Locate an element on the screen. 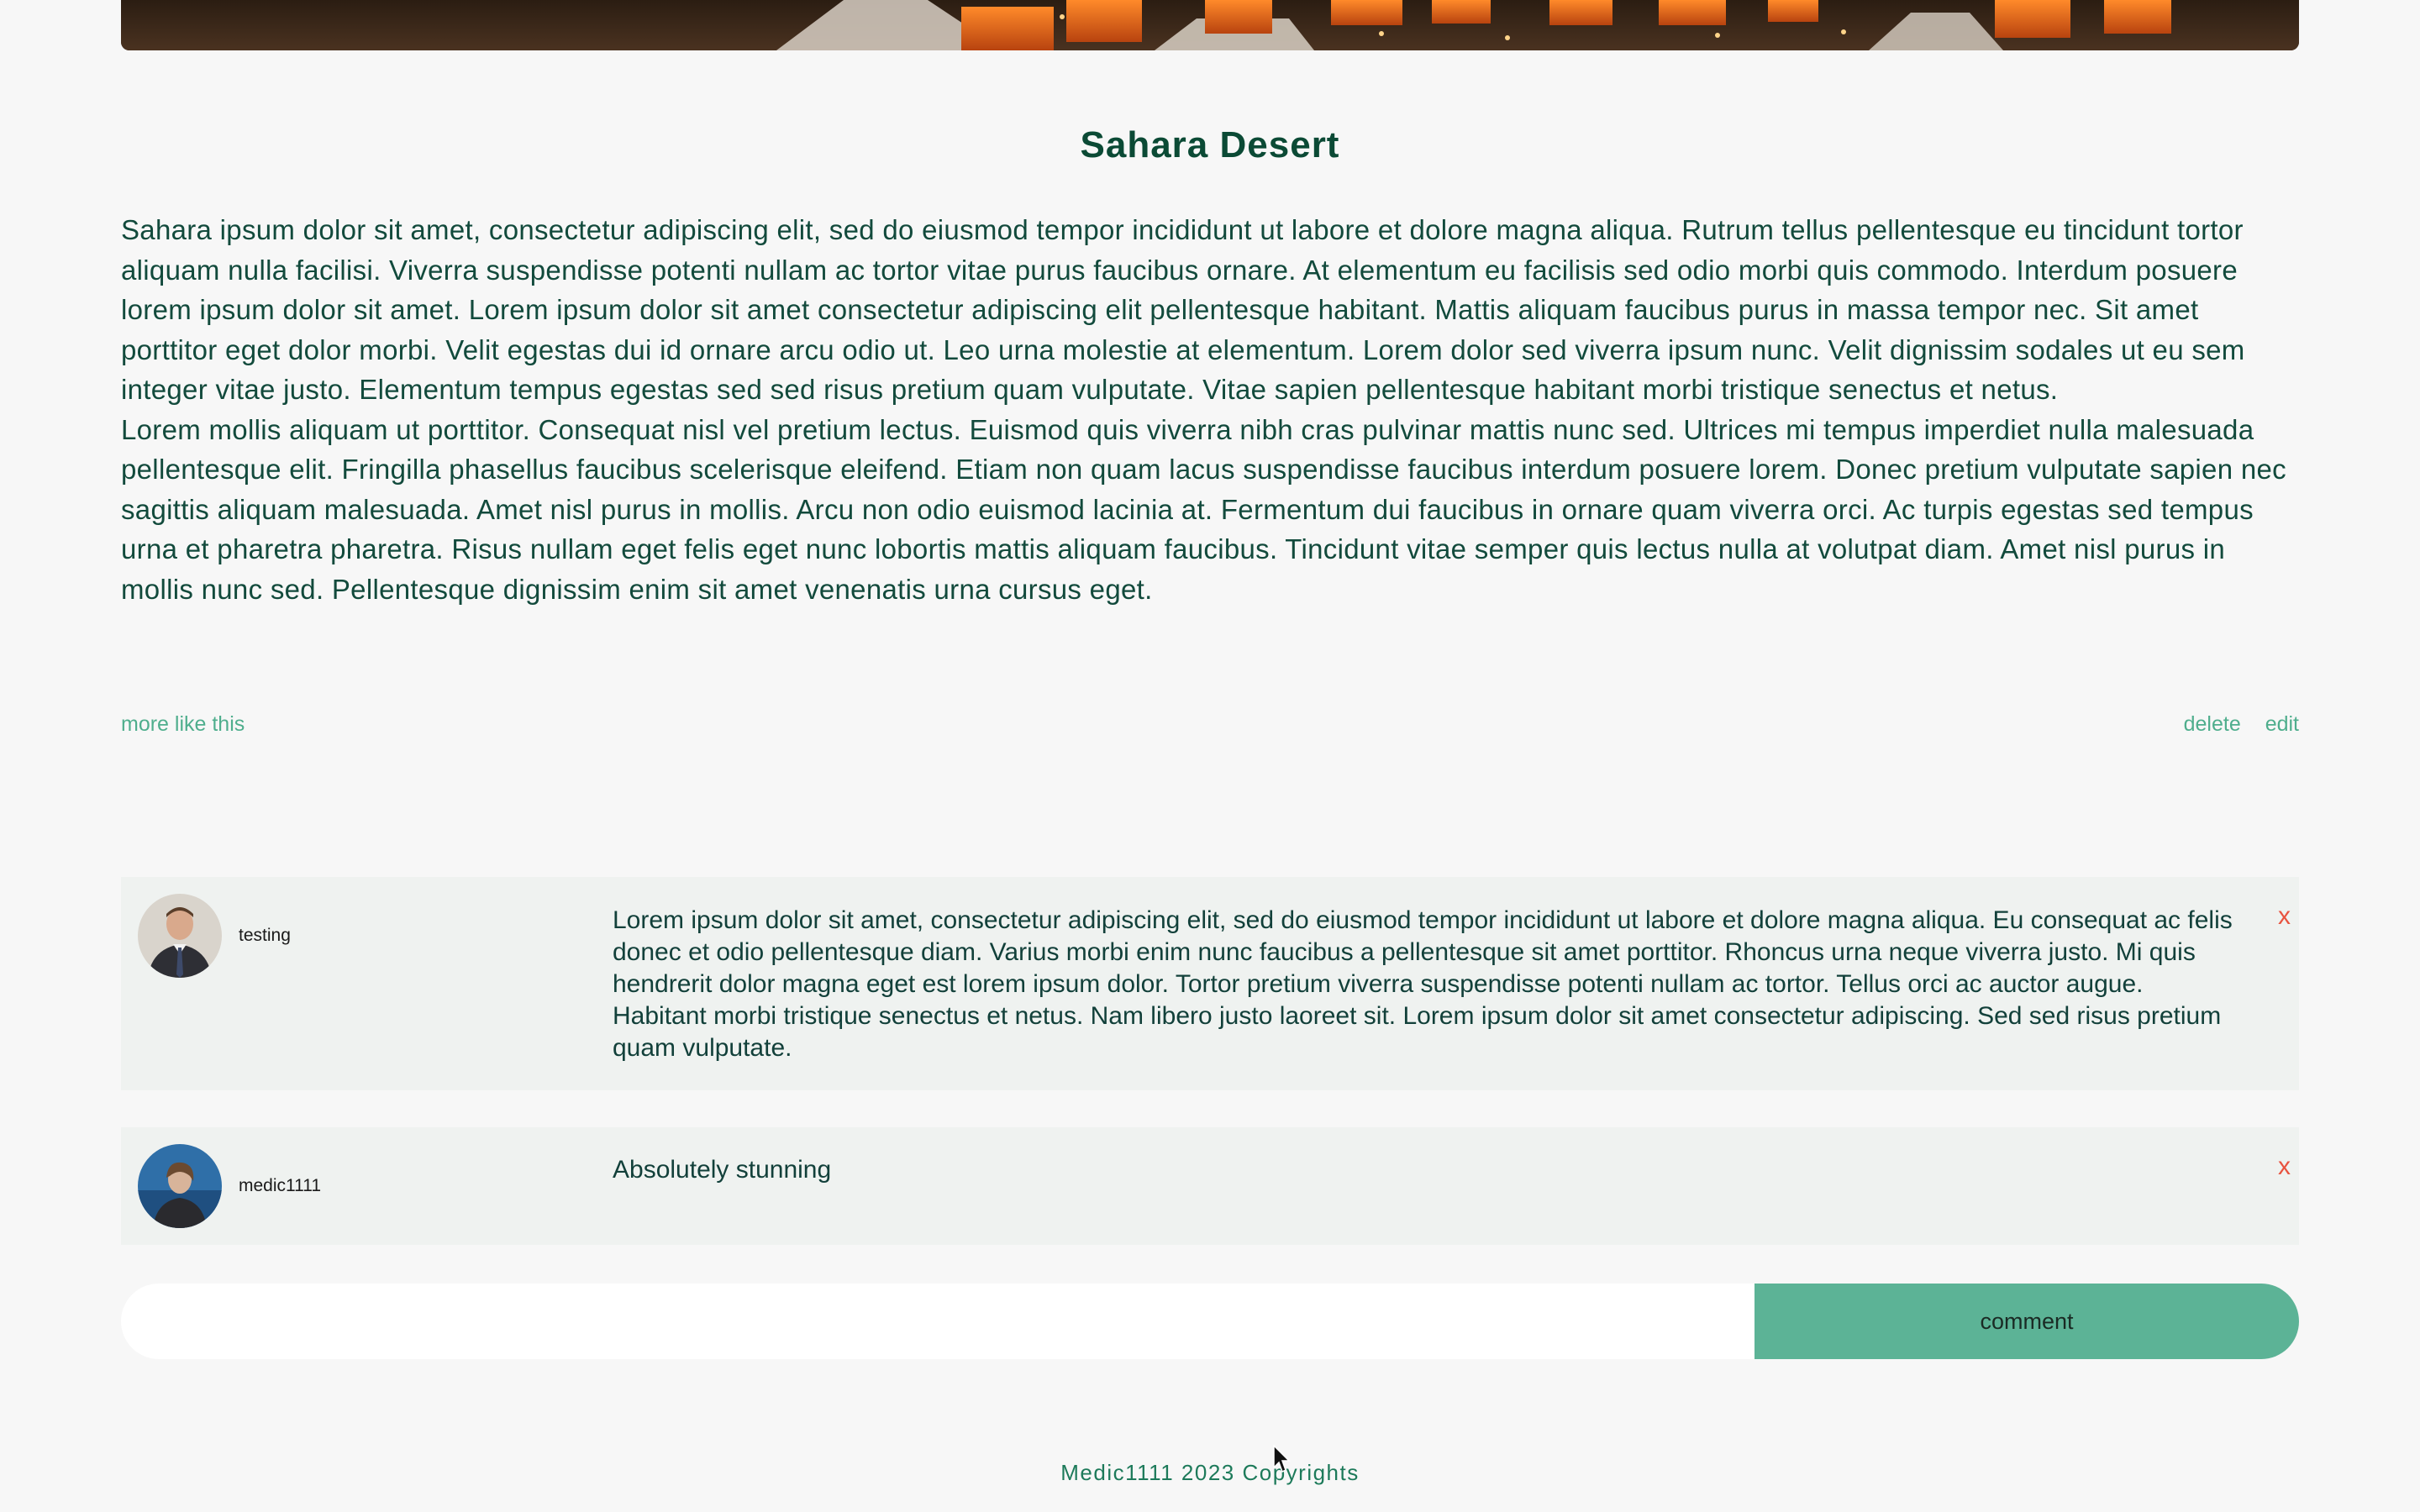  hero-image is located at coordinates (1210, 25).